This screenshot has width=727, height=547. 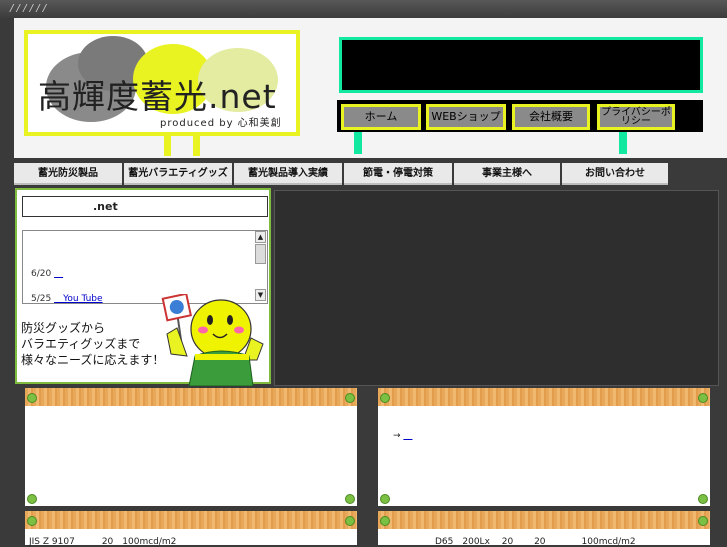 What do you see at coordinates (535, 542) in the screenshot?
I see `card-spec-text: D65 200Lx 20 20 100mcd/m2` at bounding box center [535, 542].